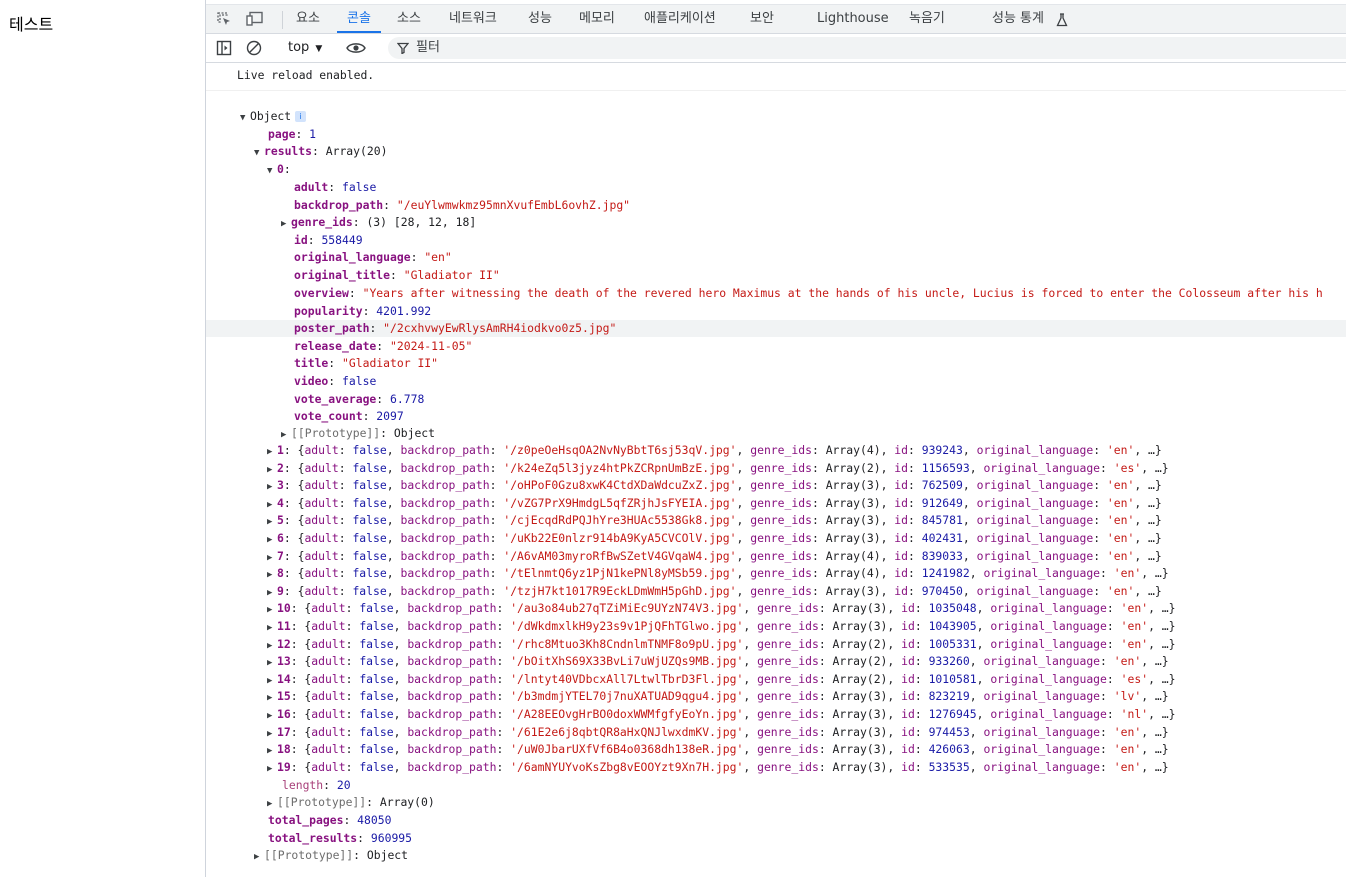 The height and width of the screenshot is (877, 1346). What do you see at coordinates (335, 345) in the screenshot?
I see `prop-key: release_date` at bounding box center [335, 345].